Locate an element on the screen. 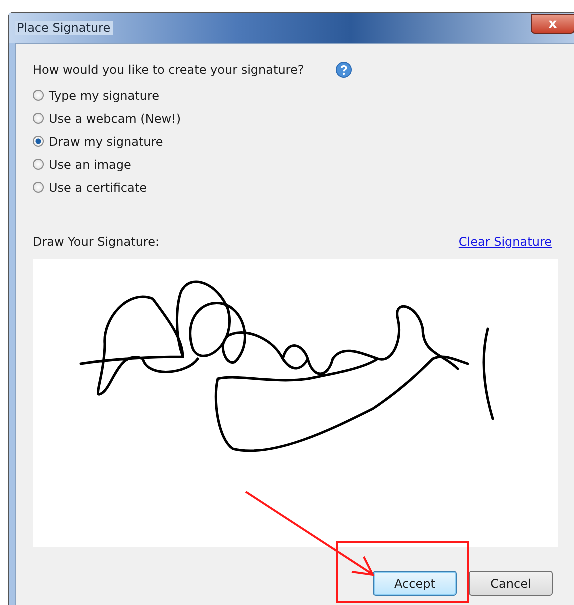 The image size is (574, 605). radio-option: Use a webcam (New!) is located at coordinates (107, 118).